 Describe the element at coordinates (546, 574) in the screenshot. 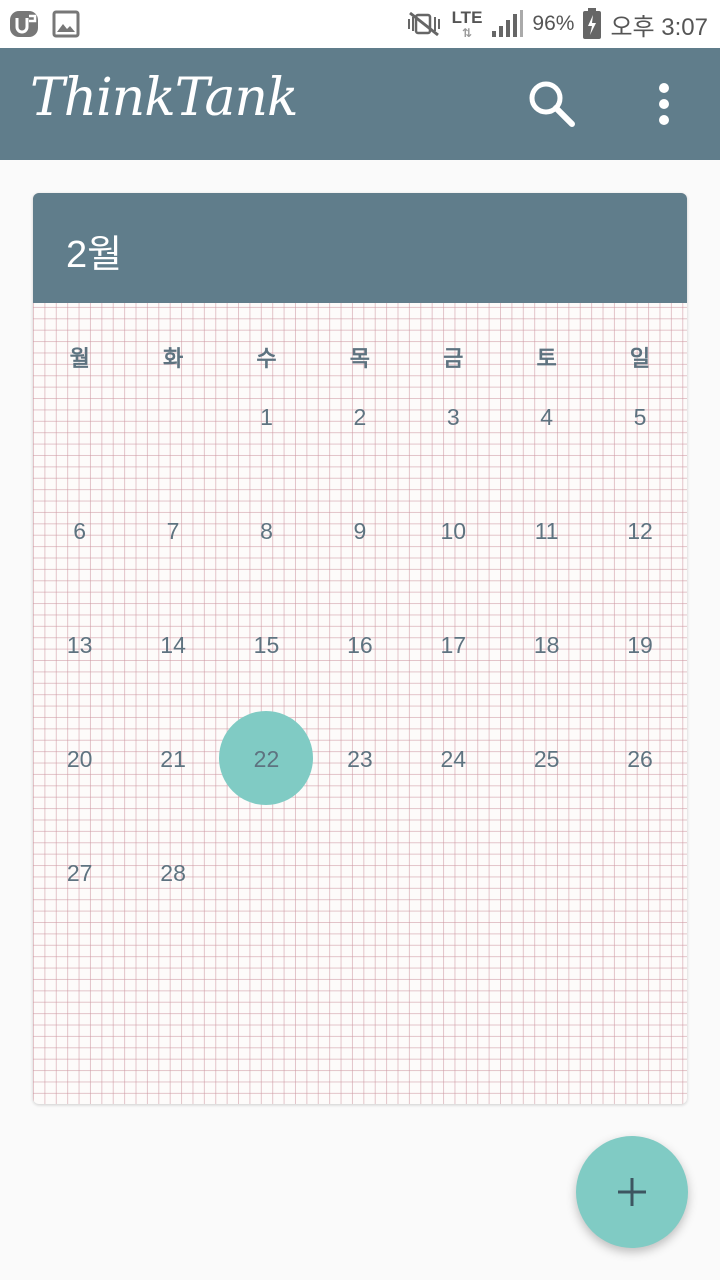

I see `calendar-day-cell: 11` at that location.